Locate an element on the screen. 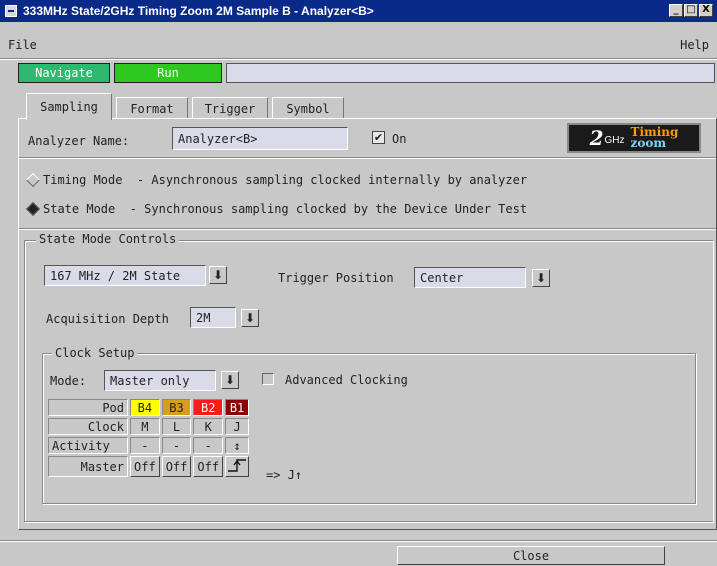  timing-zoom-logo: 2 GHz Timing zoom is located at coordinates (634, 138).